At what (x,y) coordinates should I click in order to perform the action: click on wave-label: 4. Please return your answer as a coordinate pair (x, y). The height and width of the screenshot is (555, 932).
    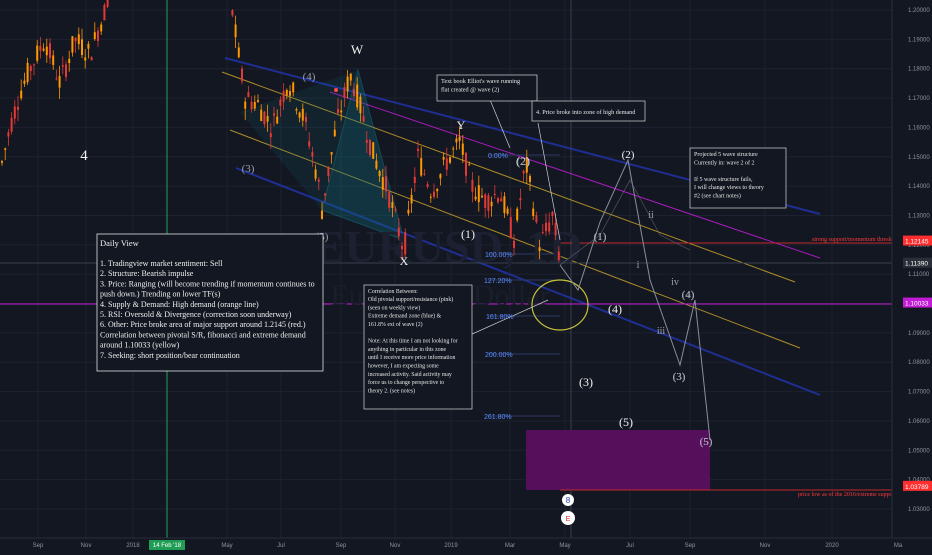
    Looking at the image, I should click on (84, 156).